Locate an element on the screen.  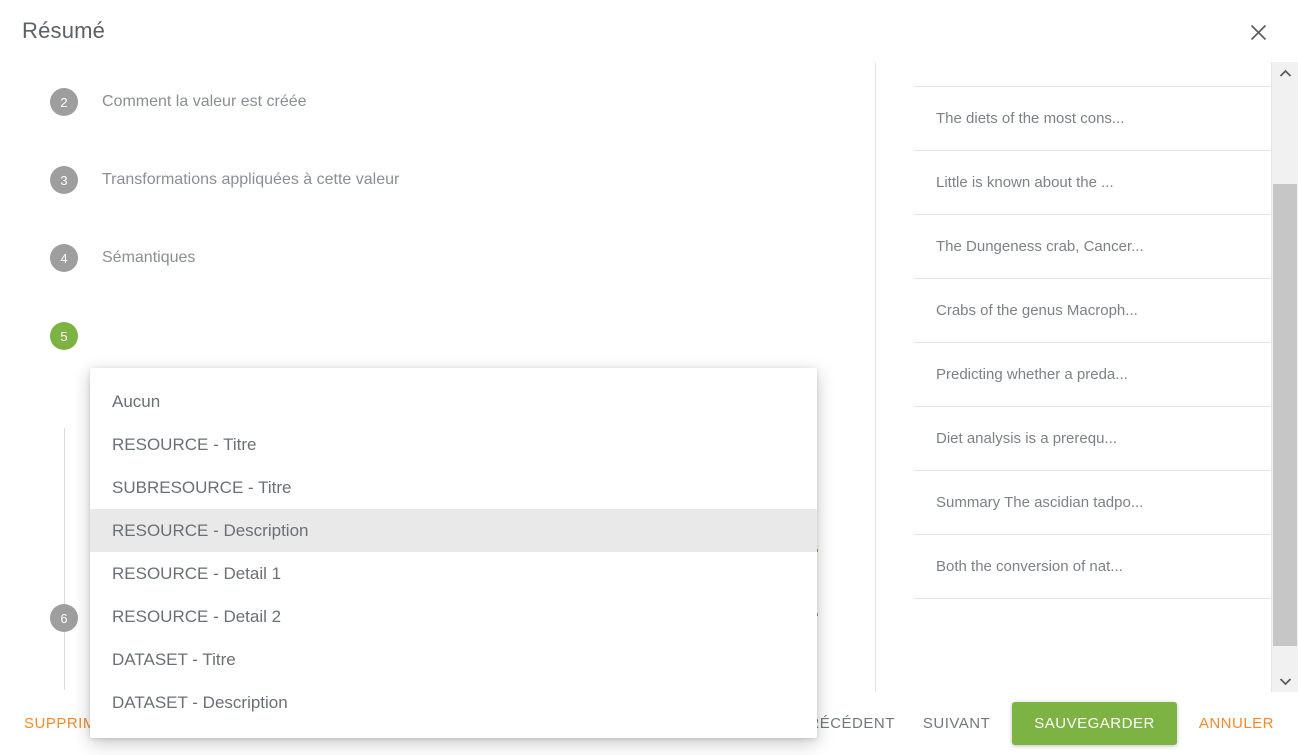
step-badge: 4 is located at coordinates (64, 258).